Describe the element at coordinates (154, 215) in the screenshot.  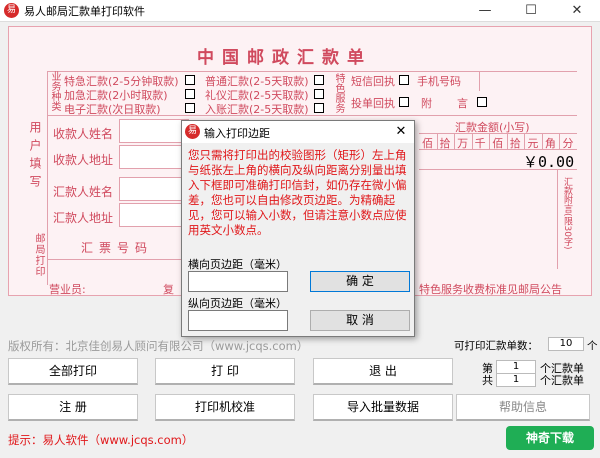
I see `sender-address-field` at that location.